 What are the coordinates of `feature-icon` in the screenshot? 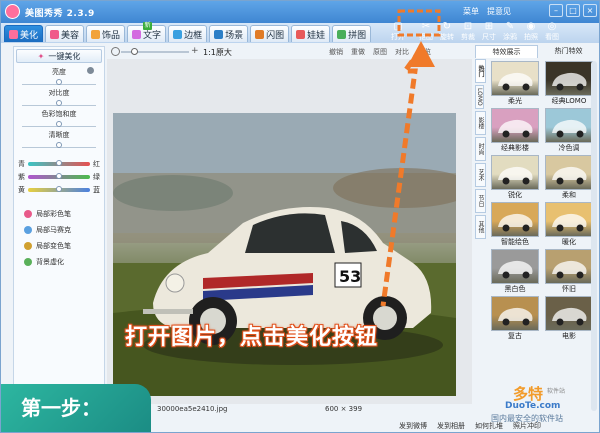 It's located at (28, 246).